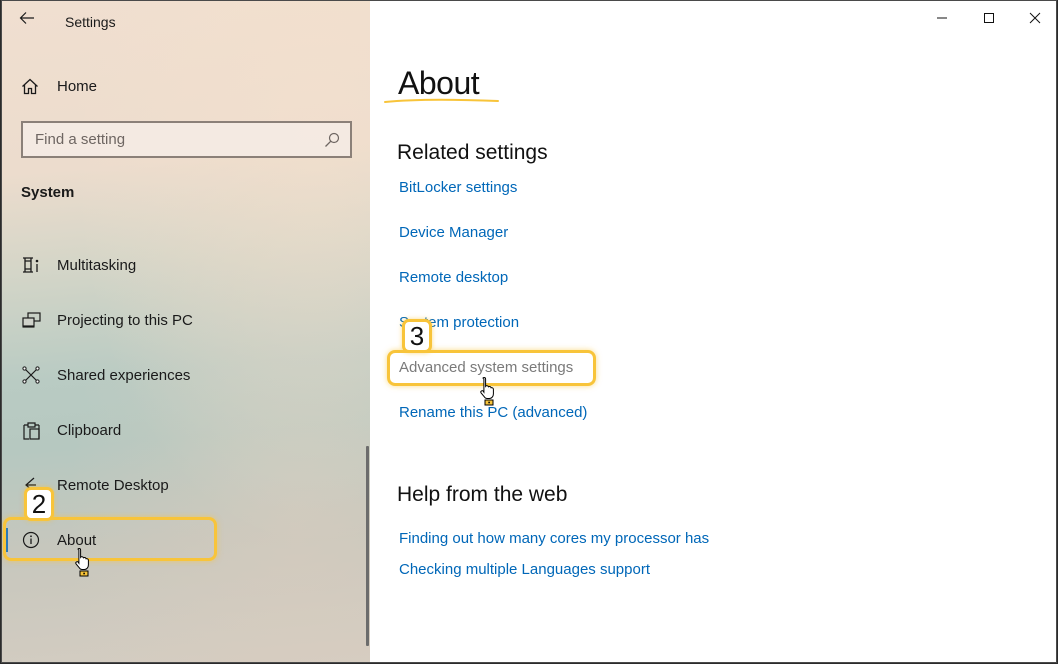 This screenshot has width=1058, height=664. I want to click on hand-cursor-icon, so click(487, 391).